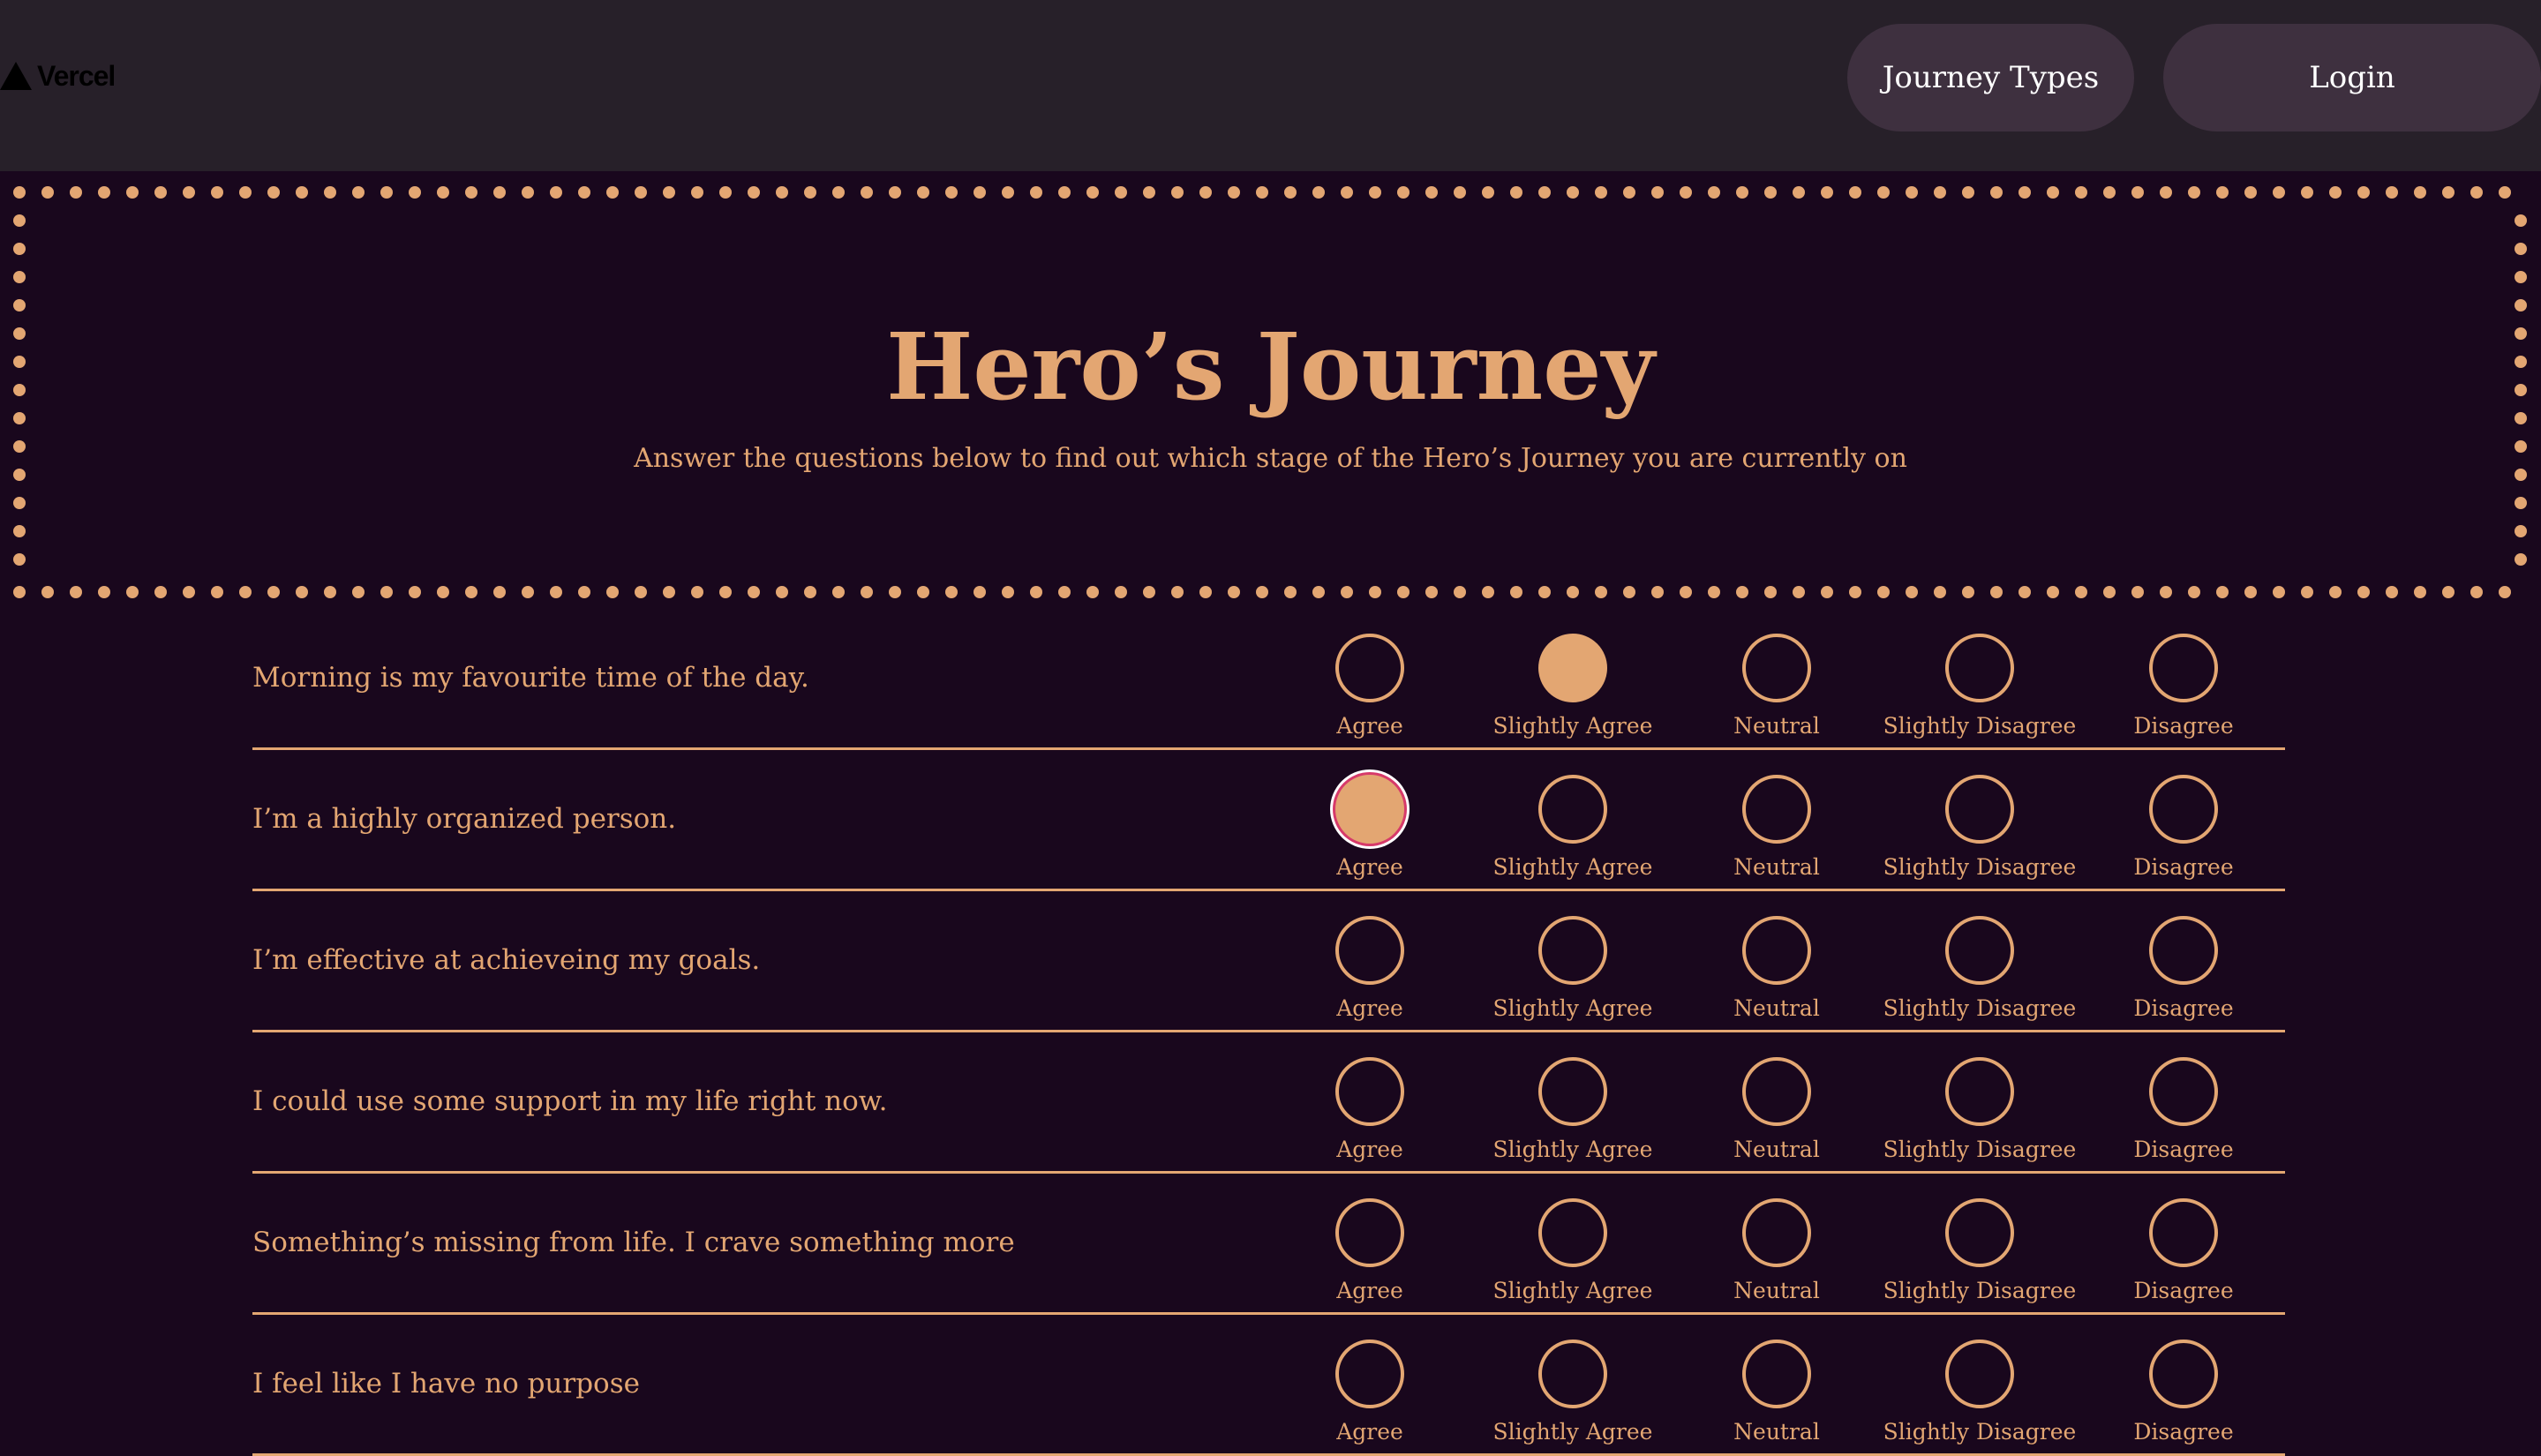  Describe the element at coordinates (1776, 1008) in the screenshot. I see `option-label: Neutral` at that location.